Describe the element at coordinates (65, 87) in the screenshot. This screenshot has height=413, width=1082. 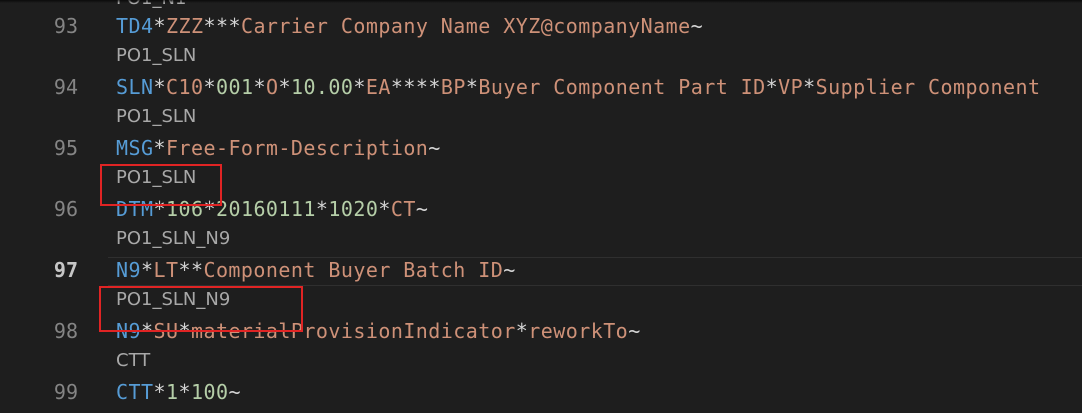
I see `line-number: 94` at that location.